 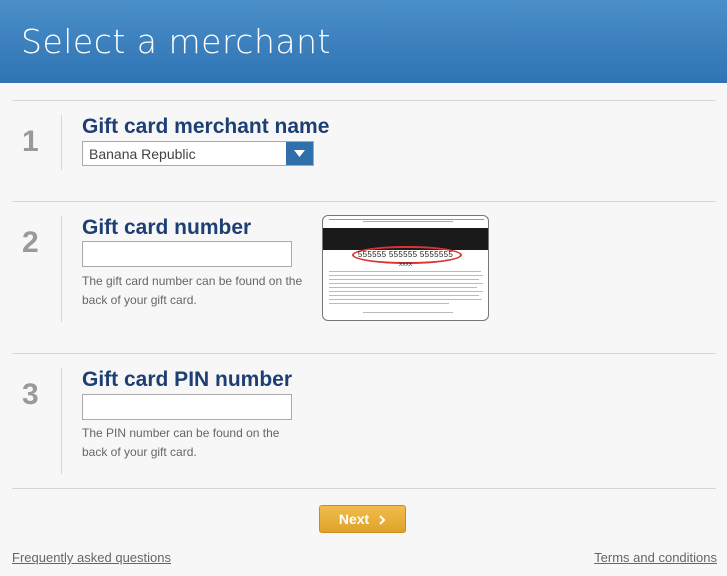 What do you see at coordinates (30, 141) in the screenshot?
I see `step-1-number: 1` at bounding box center [30, 141].